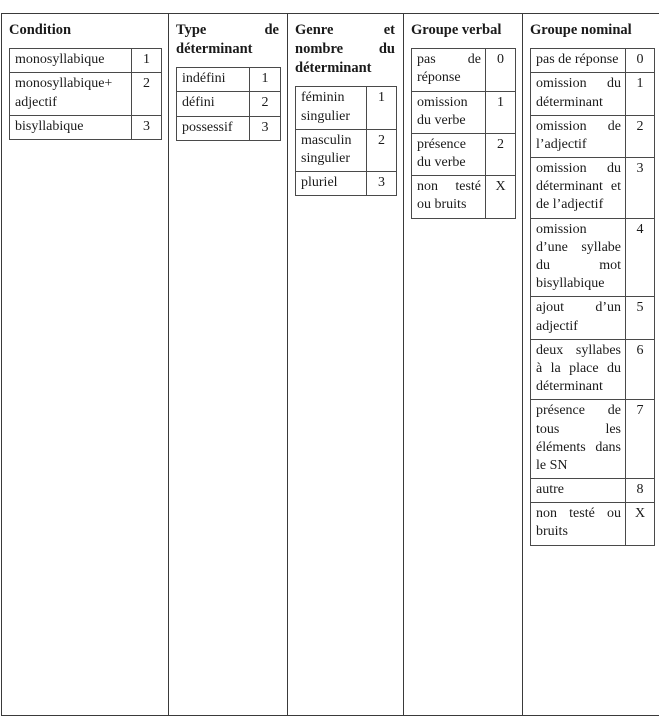 The width and height of the screenshot is (659, 724). I want to click on list-item: masculin singulier 2, so click(346, 150).